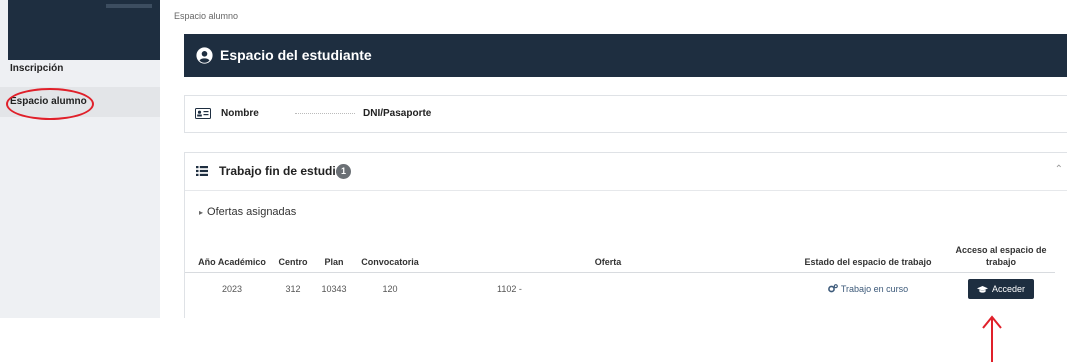  I want to click on page-header: Espacio del estudiante, so click(625, 55).